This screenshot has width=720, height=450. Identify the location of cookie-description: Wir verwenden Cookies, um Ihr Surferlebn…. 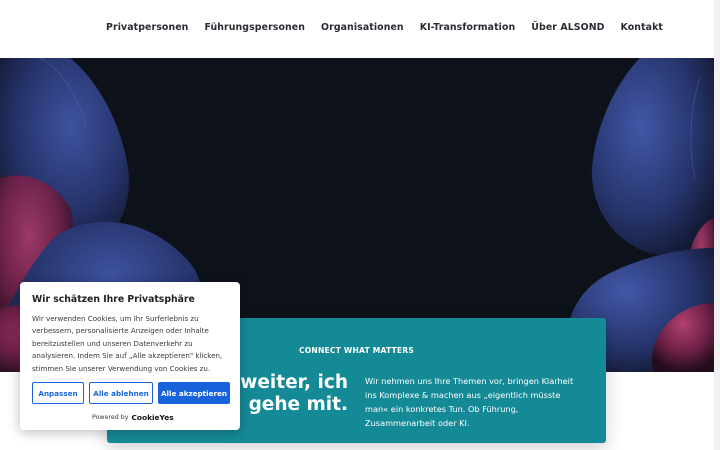
(127, 343).